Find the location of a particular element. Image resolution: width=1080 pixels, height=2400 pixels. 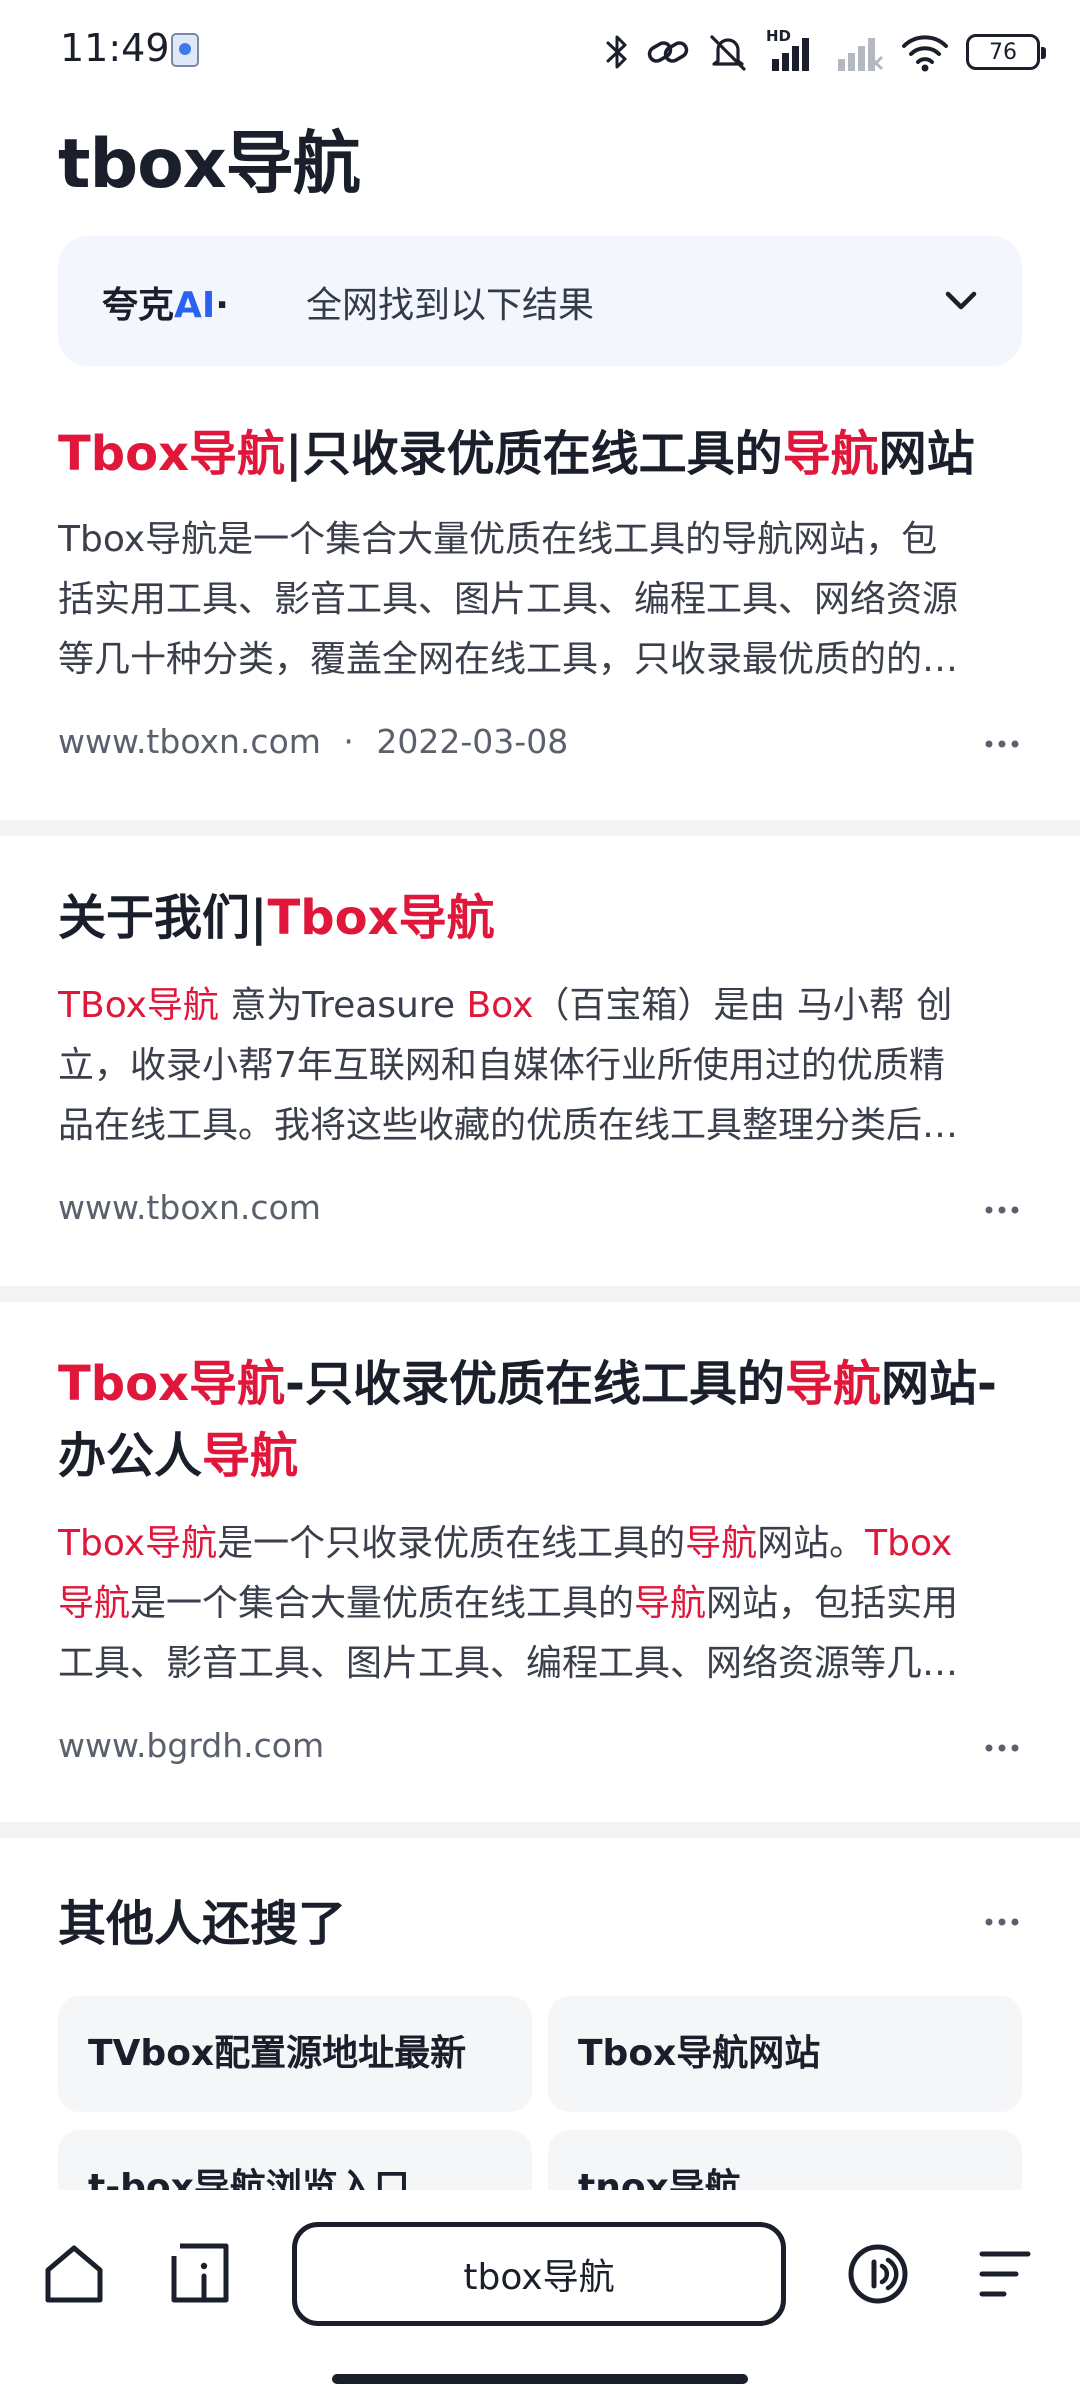

result-title: Tbox导航|只收录优质在线工具的导航网站 is located at coordinates (543, 454).